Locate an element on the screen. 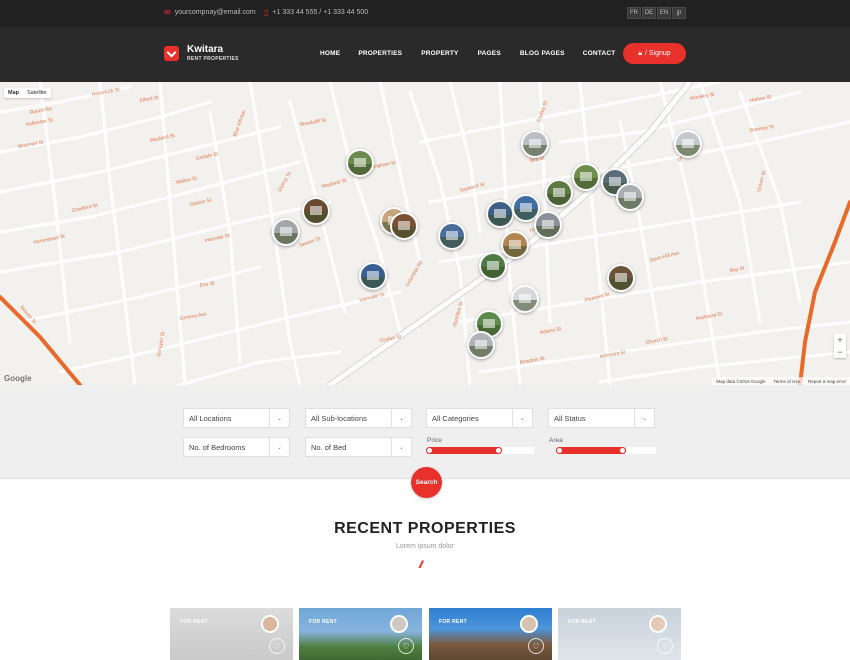 This screenshot has width=850, height=660. price-slider is located at coordinates (480, 450).